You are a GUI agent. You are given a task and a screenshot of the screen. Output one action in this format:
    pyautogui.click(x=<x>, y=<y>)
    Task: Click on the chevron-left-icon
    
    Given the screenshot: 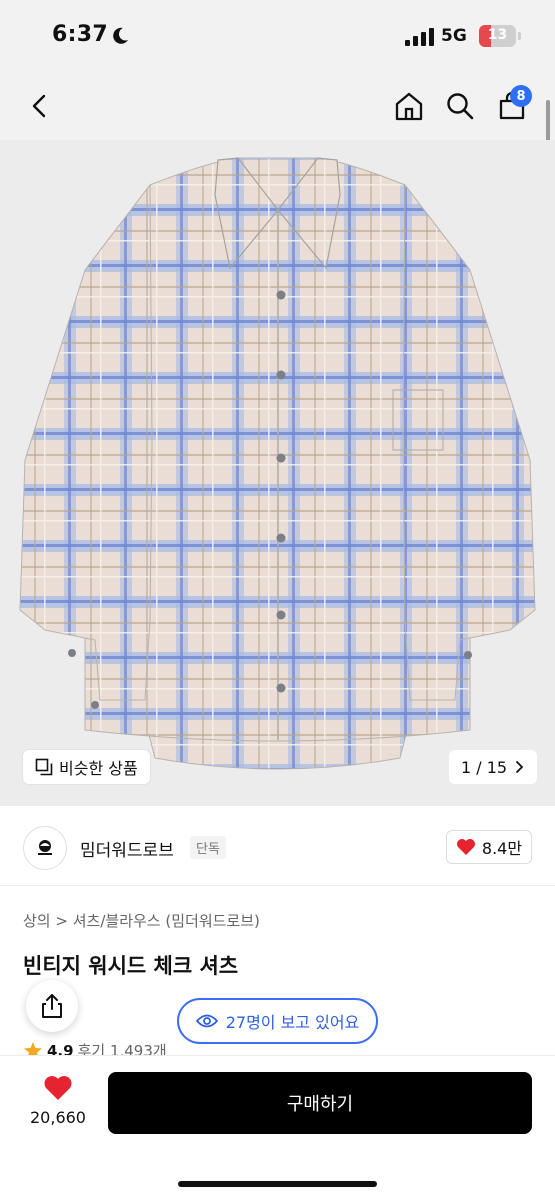 What is the action you would take?
    pyautogui.click(x=39, y=106)
    